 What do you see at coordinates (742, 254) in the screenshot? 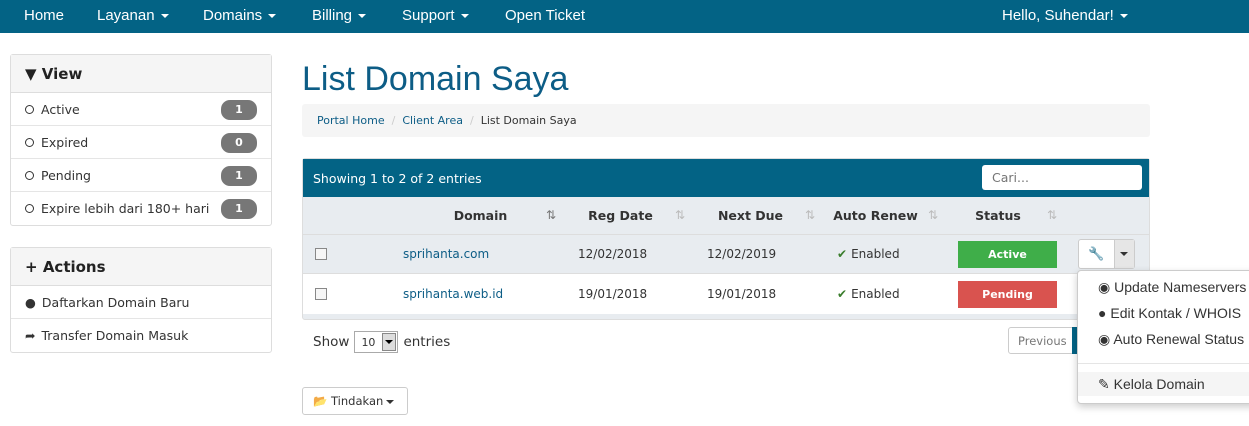
I see `next-due: 12/02/2019` at bounding box center [742, 254].